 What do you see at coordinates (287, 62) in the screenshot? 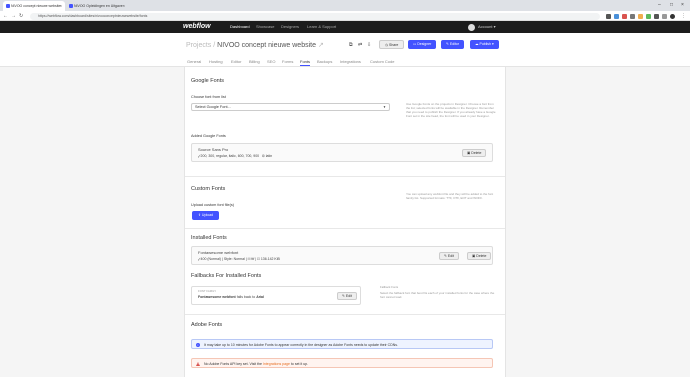
I see `tab-forms: Forms` at bounding box center [287, 62].